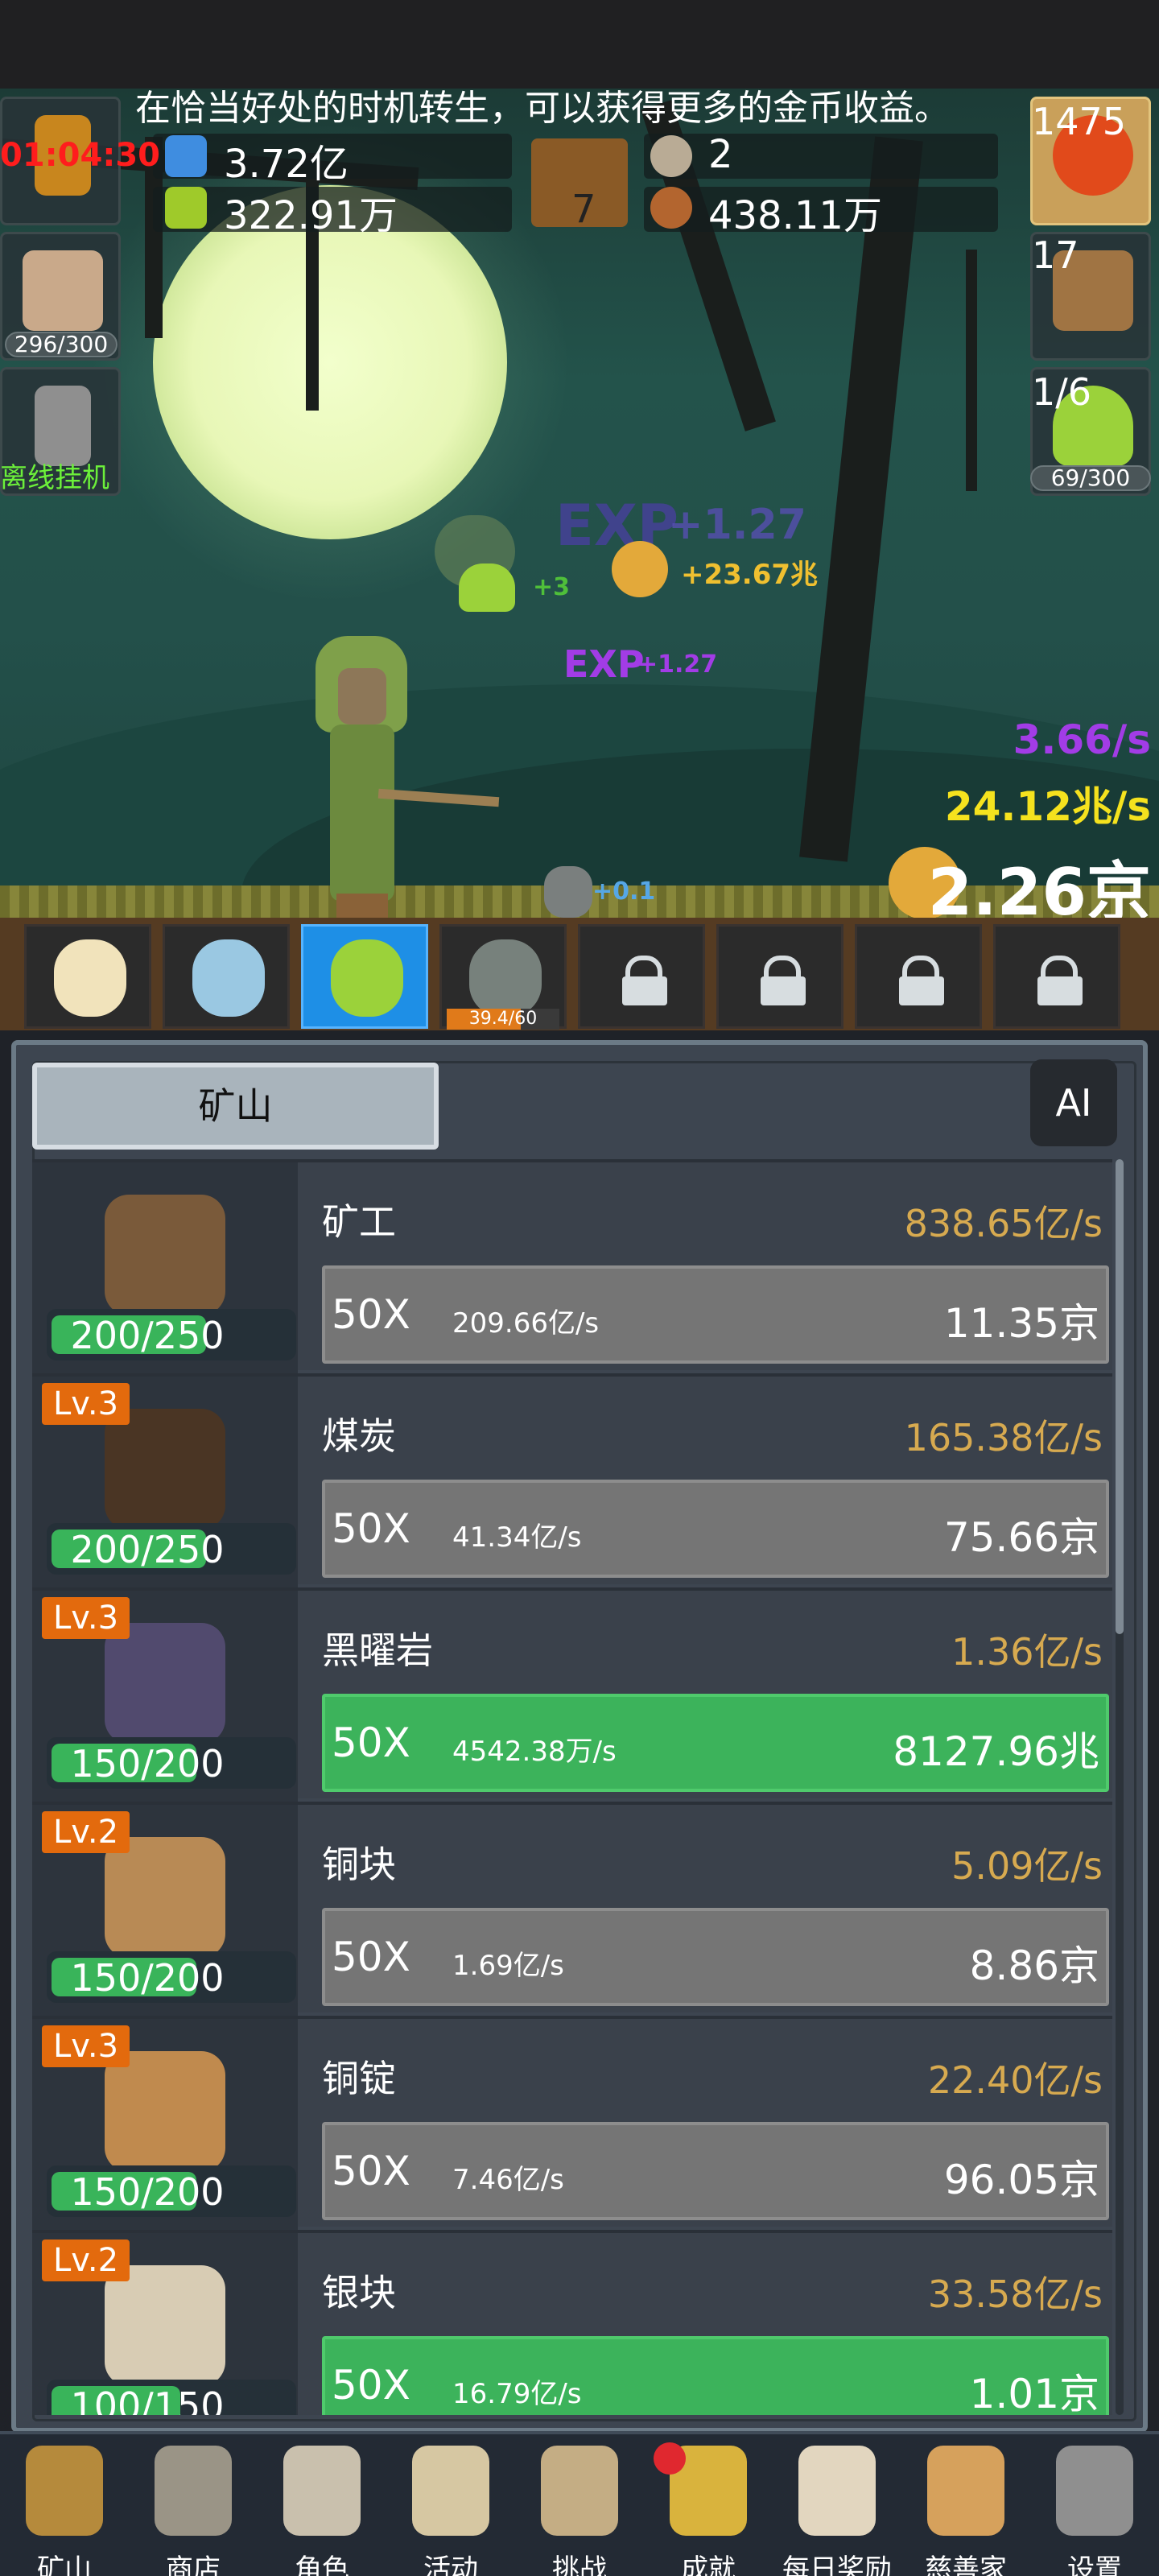 The width and height of the screenshot is (1159, 2576). I want to click on mine-portrait: 200/250, so click(165, 1267).